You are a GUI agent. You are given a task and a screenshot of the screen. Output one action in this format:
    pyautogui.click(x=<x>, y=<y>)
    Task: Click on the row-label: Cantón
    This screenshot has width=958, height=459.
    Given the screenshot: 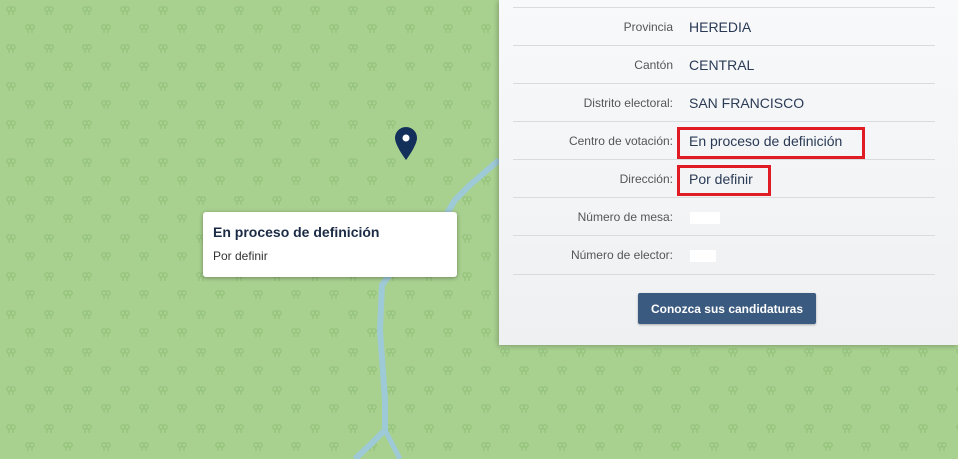 What is the action you would take?
    pyautogui.click(x=653, y=65)
    